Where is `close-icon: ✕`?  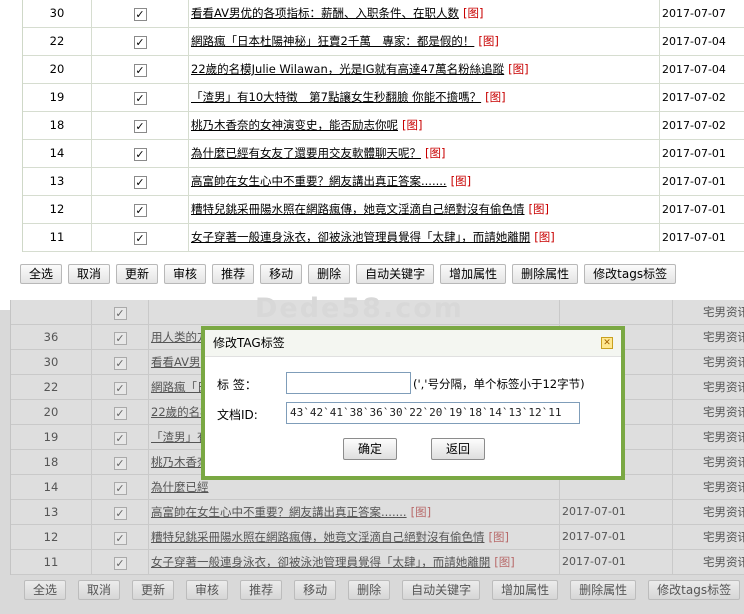 close-icon: ✕ is located at coordinates (607, 343).